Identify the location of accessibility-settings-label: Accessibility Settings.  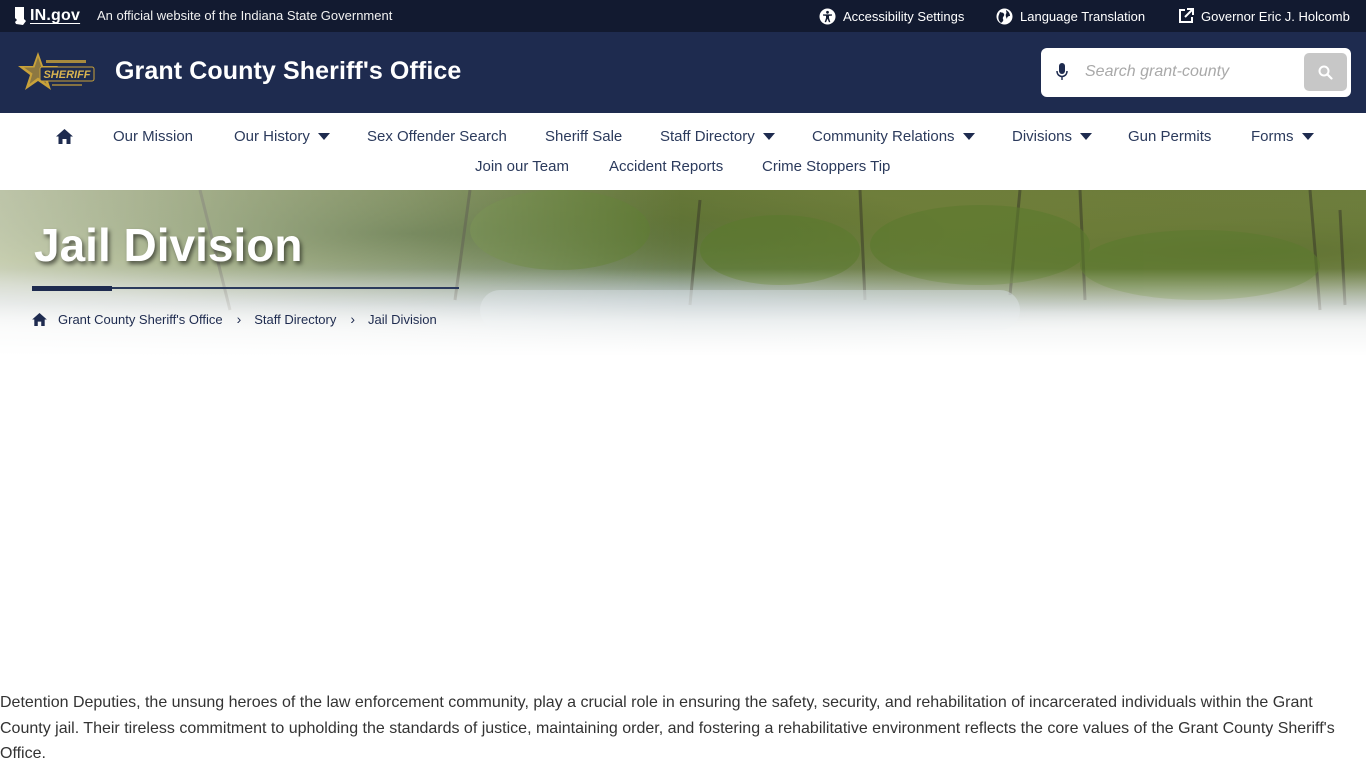
(904, 16).